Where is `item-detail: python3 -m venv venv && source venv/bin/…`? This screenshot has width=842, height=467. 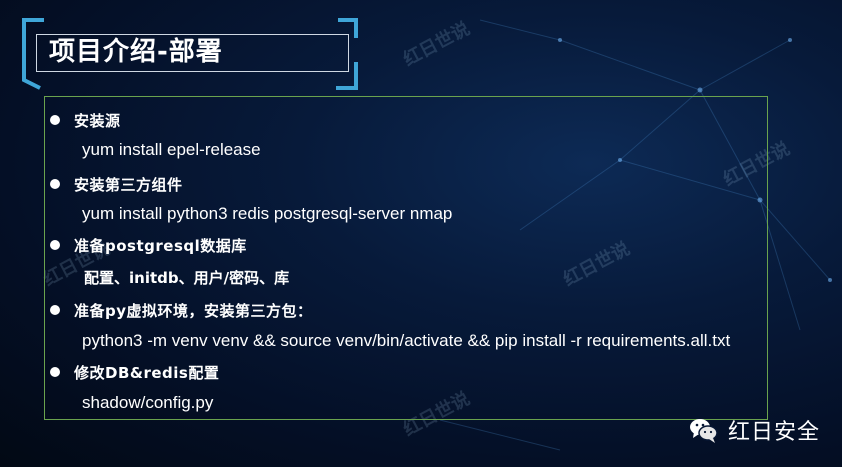 item-detail: python3 -m venv venv && source venv/bin/… is located at coordinates (406, 340).